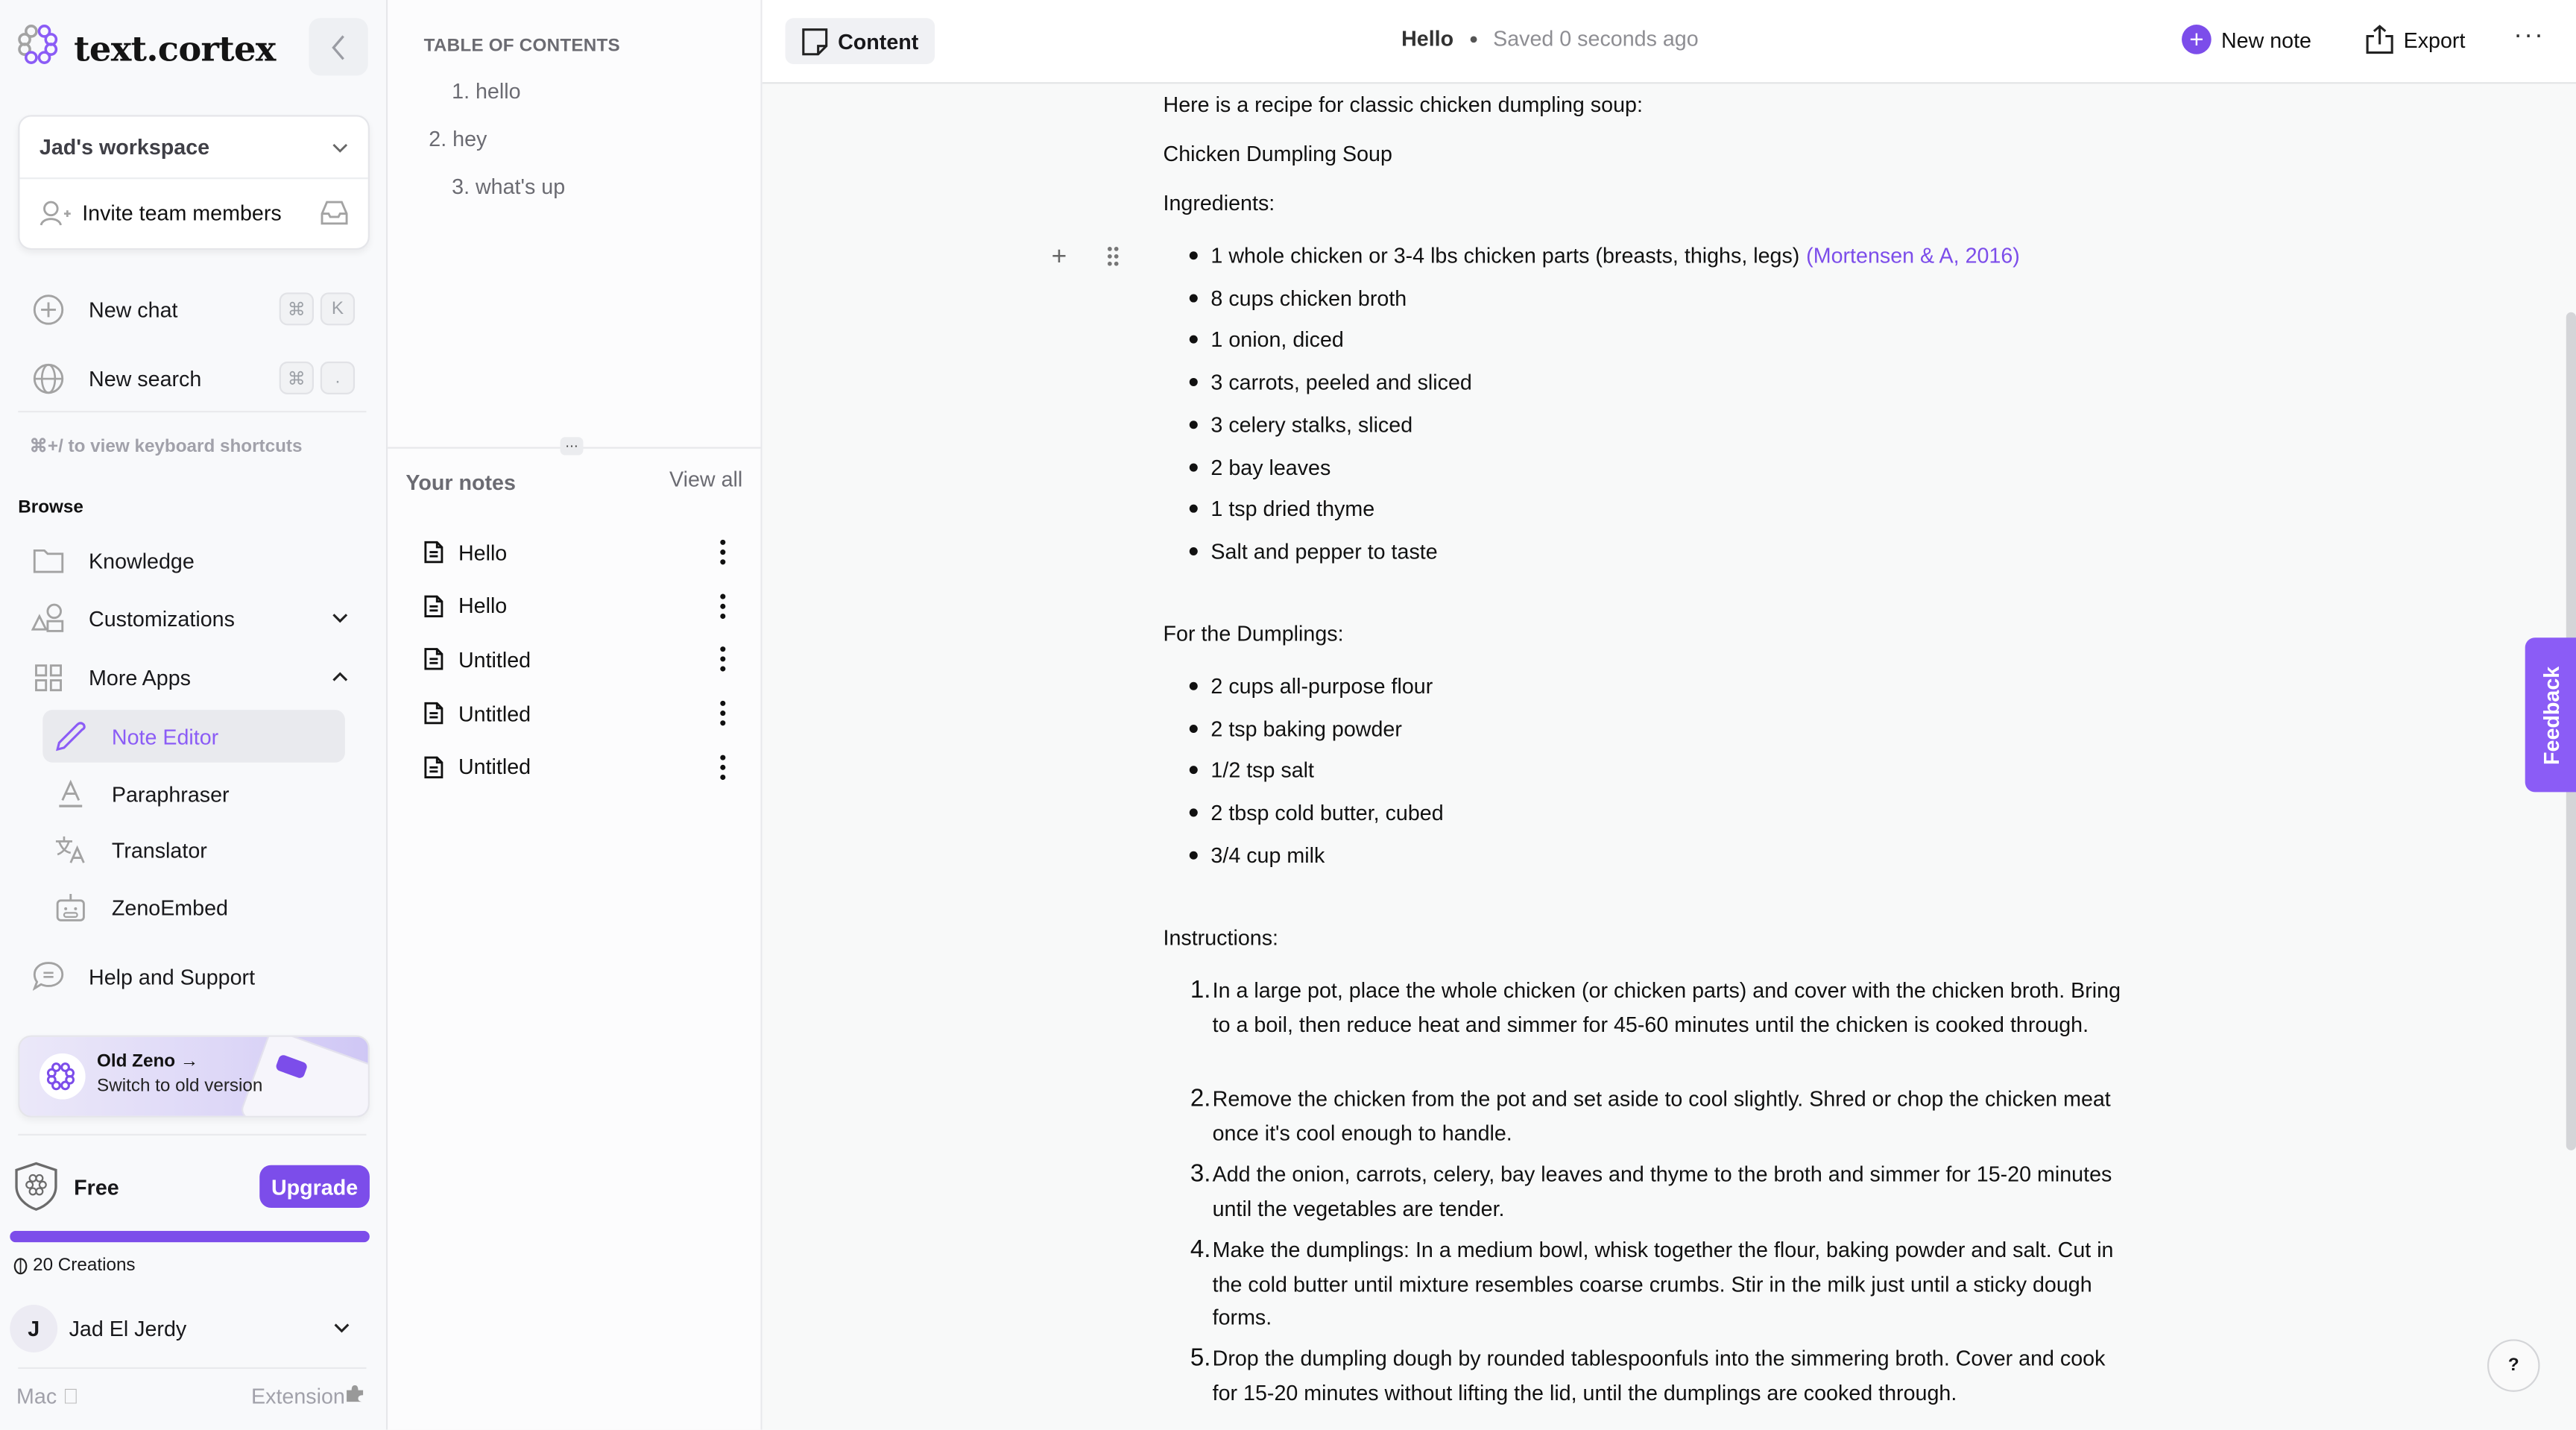 The height and width of the screenshot is (1430, 2576). I want to click on puzzle-icon, so click(355, 1393).